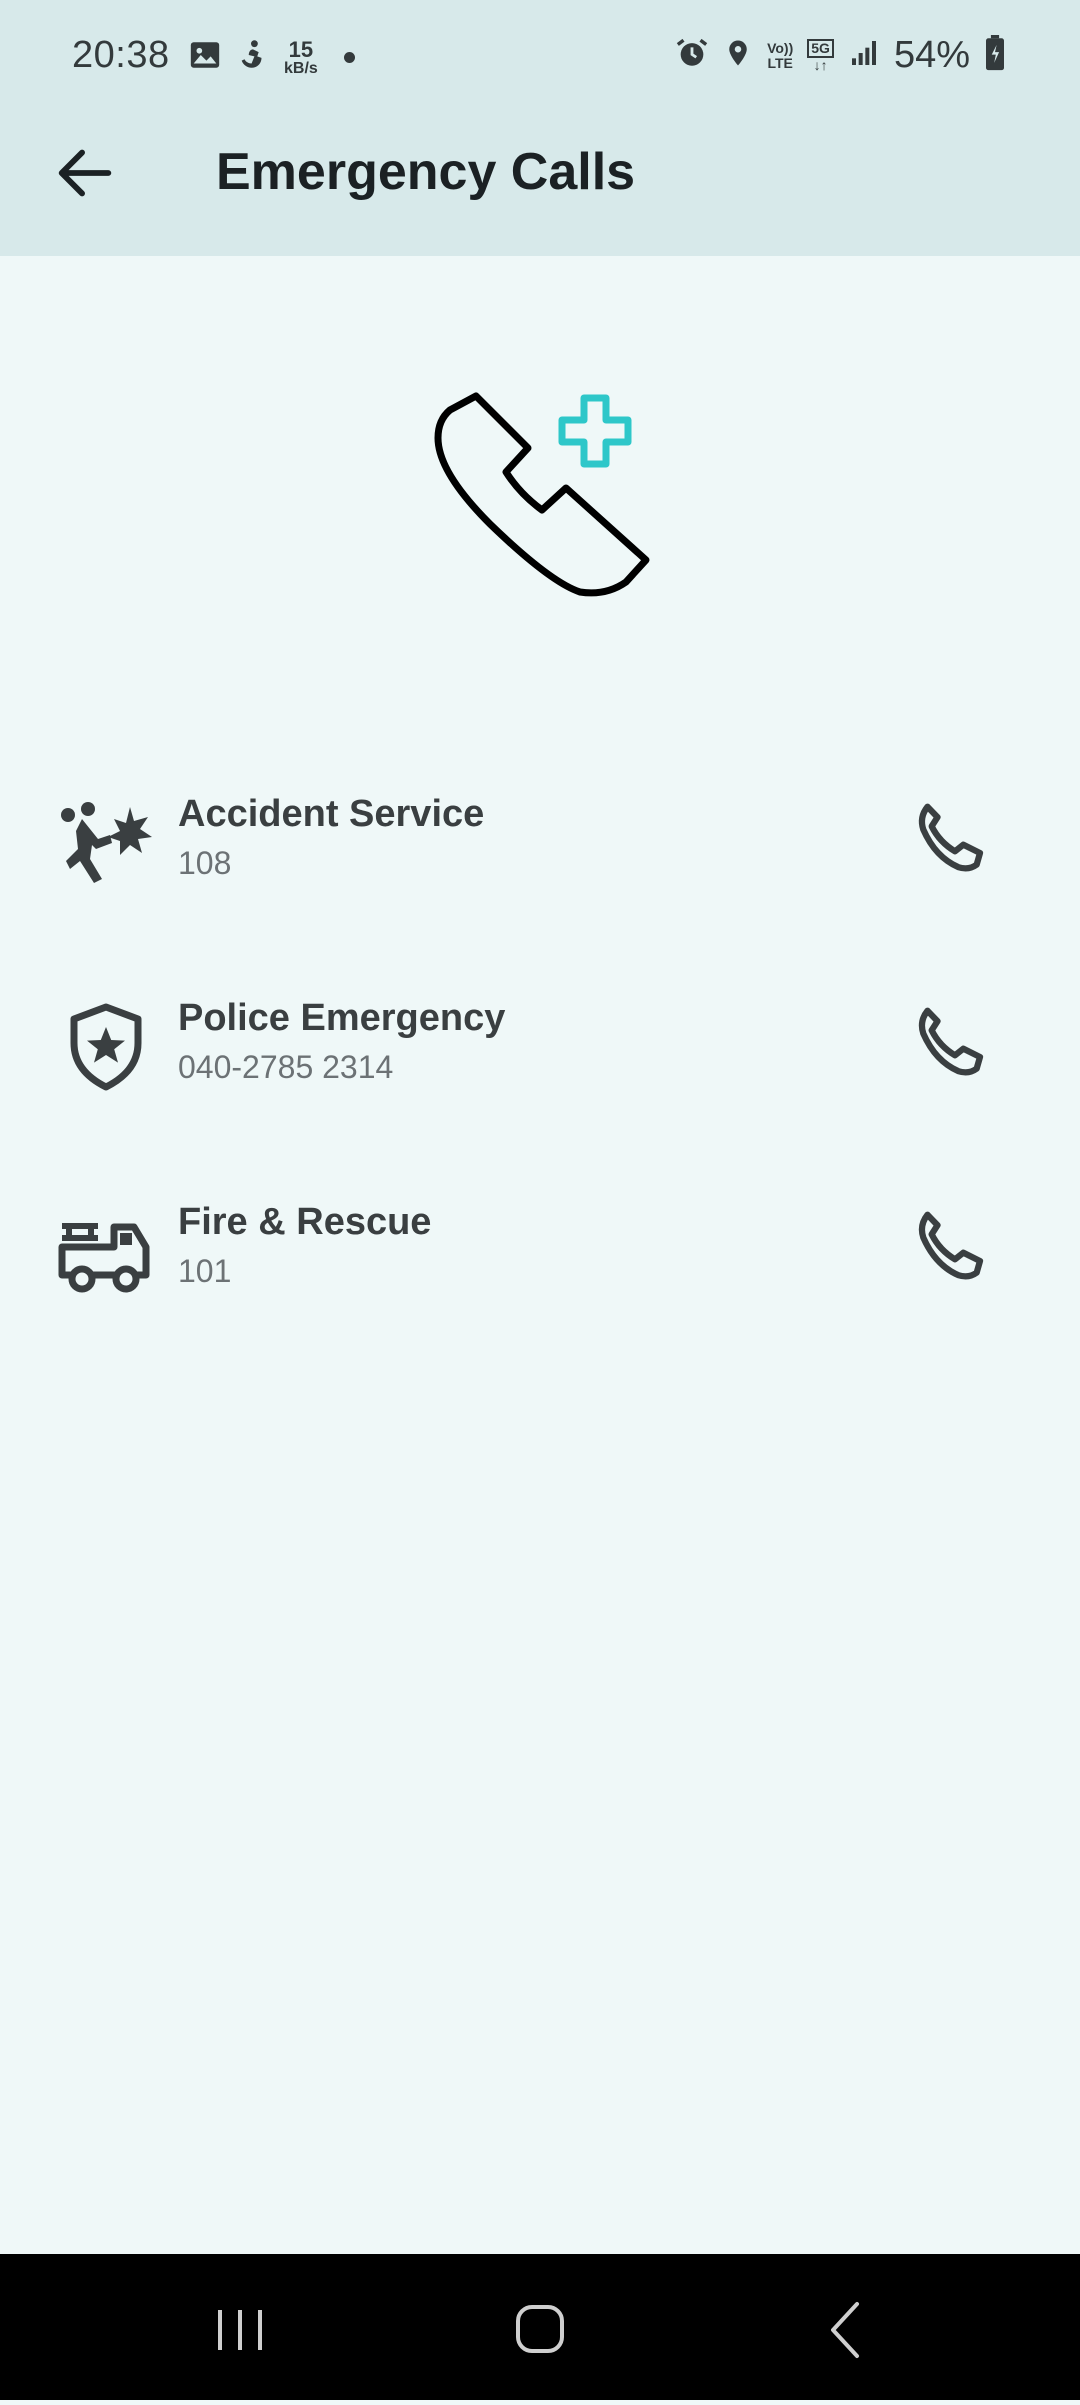 This screenshot has width=1080, height=2405. What do you see at coordinates (271, 57) in the screenshot?
I see `status-left-icons: 15 kB/s` at bounding box center [271, 57].